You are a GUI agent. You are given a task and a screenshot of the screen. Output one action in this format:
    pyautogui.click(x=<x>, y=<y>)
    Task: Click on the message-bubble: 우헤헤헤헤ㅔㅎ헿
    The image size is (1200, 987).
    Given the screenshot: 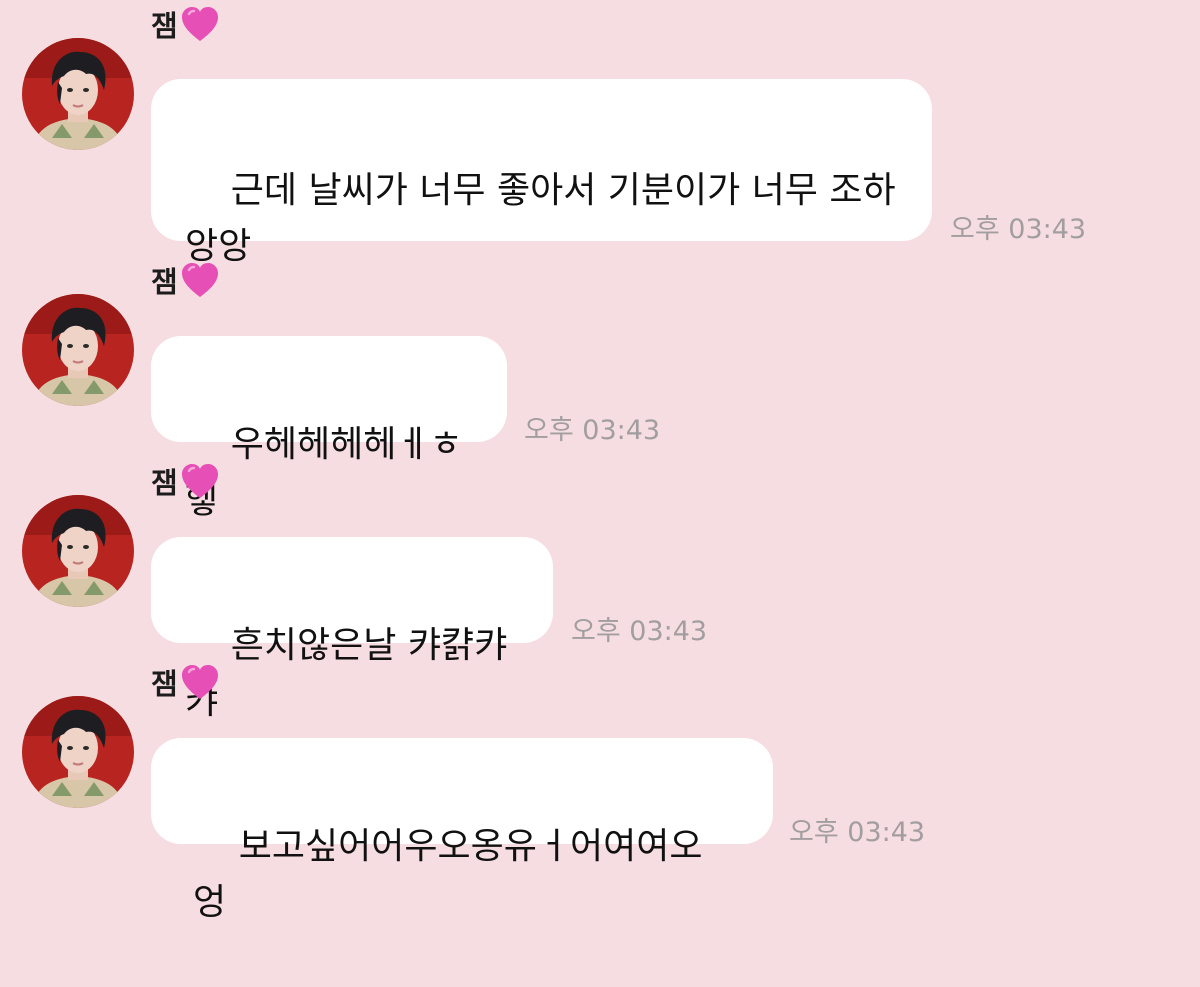 What is the action you would take?
    pyautogui.click(x=329, y=428)
    